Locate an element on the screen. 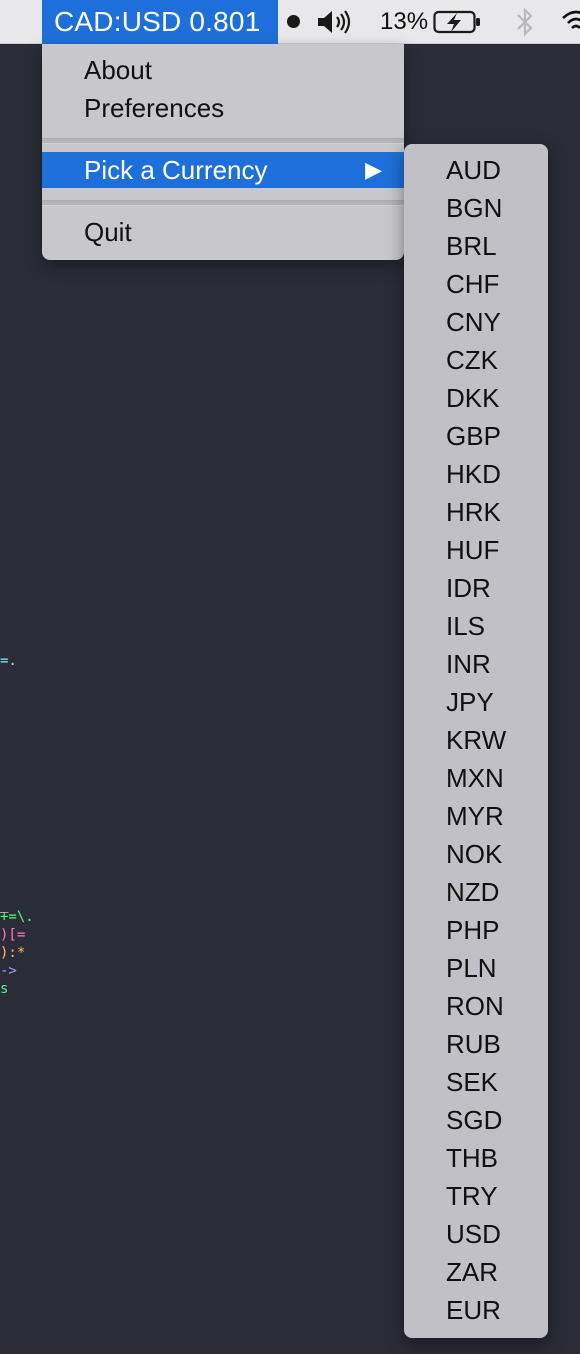  currency-item: THB is located at coordinates (476, 1158).